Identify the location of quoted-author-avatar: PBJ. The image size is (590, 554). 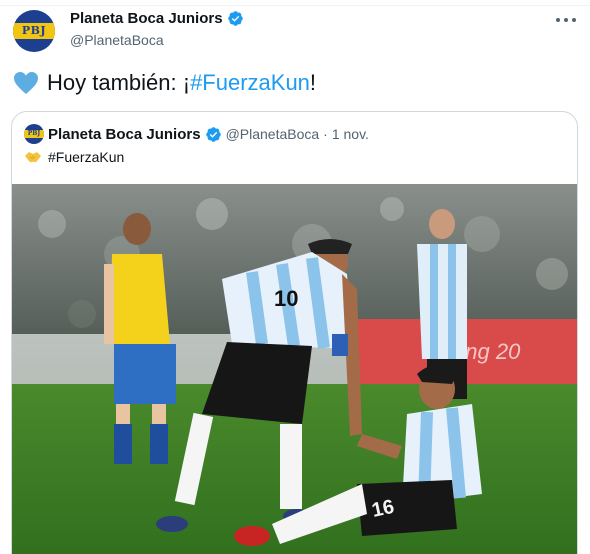
(34, 134).